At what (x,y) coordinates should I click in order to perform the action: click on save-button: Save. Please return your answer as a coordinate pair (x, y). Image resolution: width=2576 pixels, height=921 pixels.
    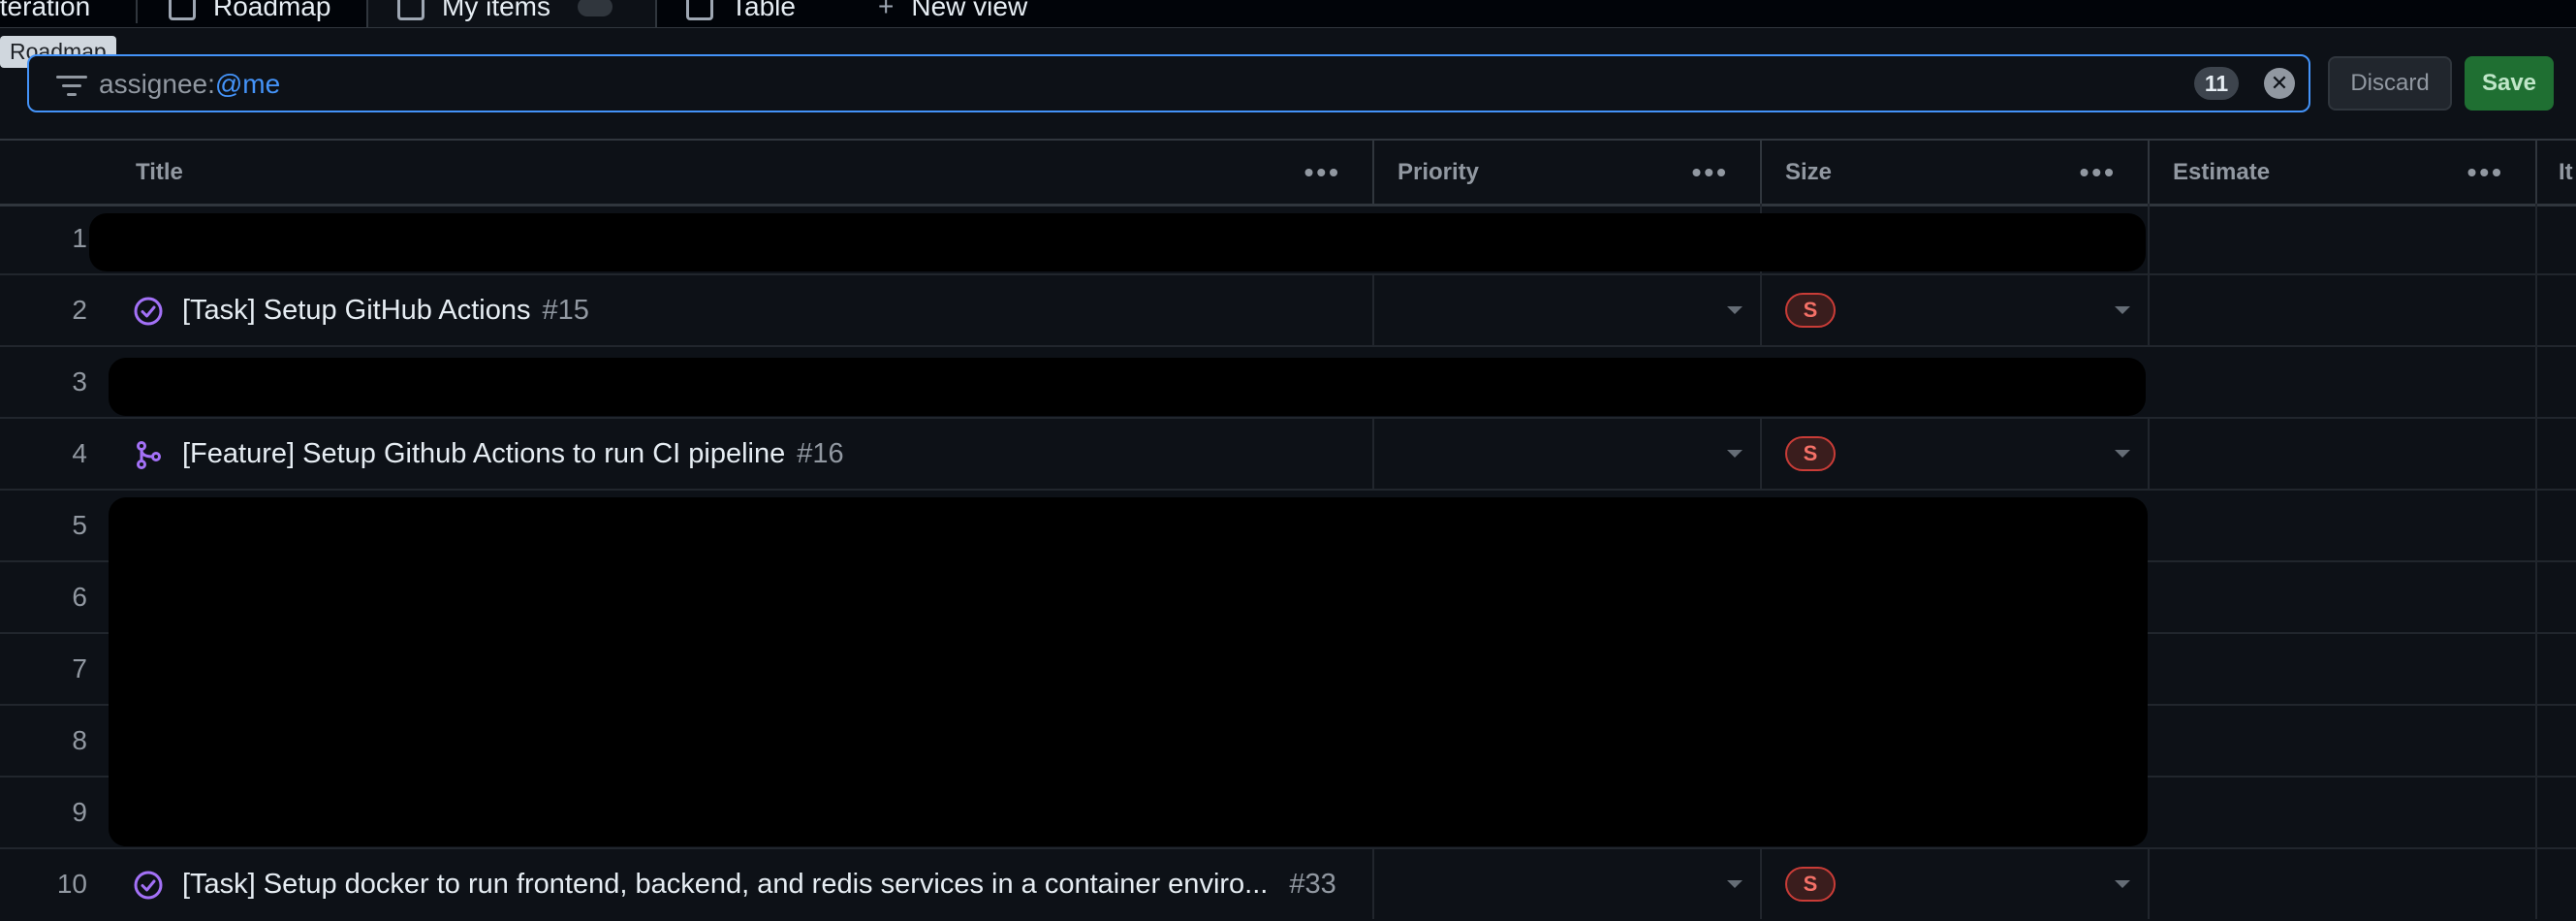
    Looking at the image, I should click on (2509, 83).